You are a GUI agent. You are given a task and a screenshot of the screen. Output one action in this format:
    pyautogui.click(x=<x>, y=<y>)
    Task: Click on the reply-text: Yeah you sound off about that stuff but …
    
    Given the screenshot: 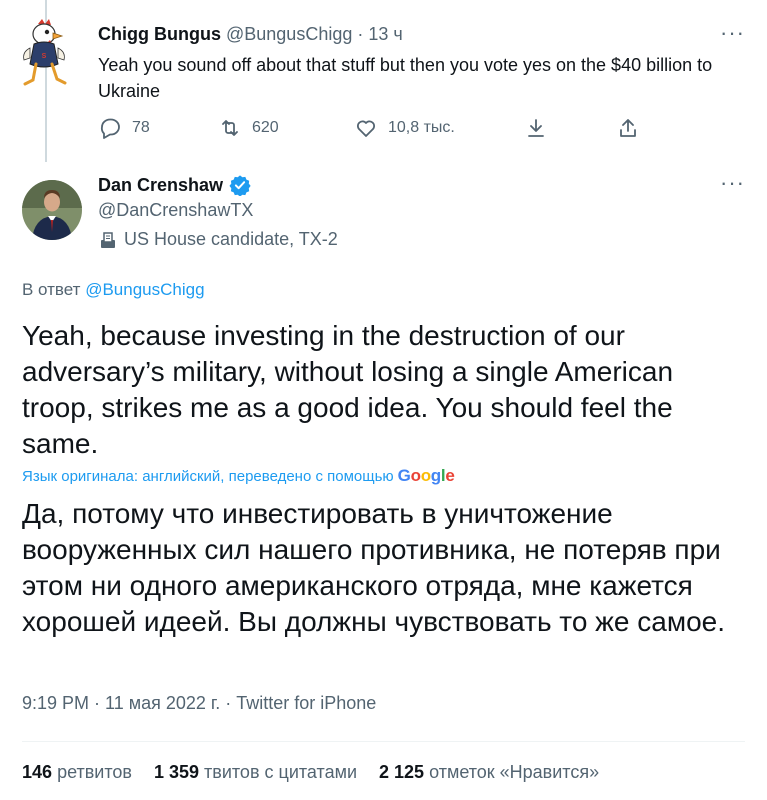 What is the action you would take?
    pyautogui.click(x=405, y=78)
    